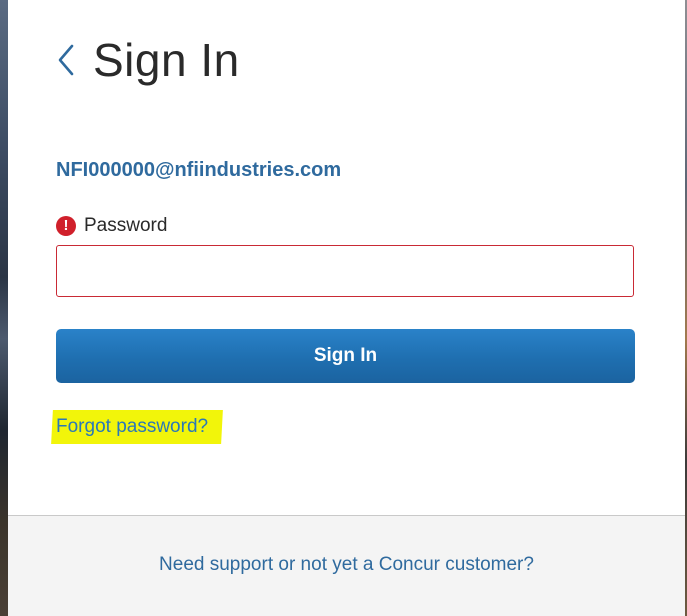  I want to click on exclamation-circle-icon: !, so click(66, 226).